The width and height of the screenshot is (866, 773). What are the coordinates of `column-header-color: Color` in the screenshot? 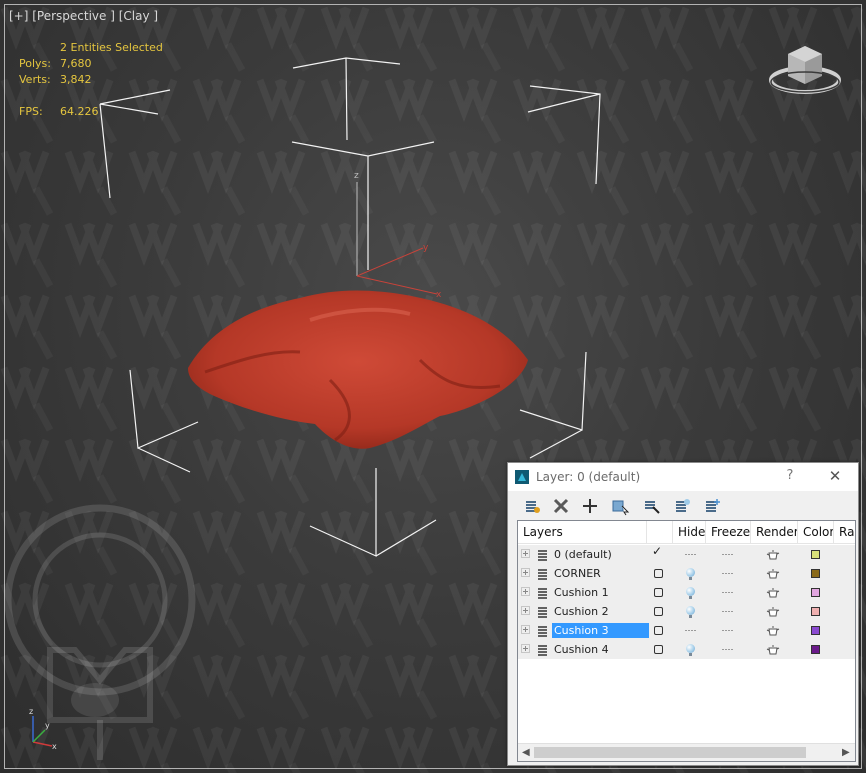 It's located at (816, 532).